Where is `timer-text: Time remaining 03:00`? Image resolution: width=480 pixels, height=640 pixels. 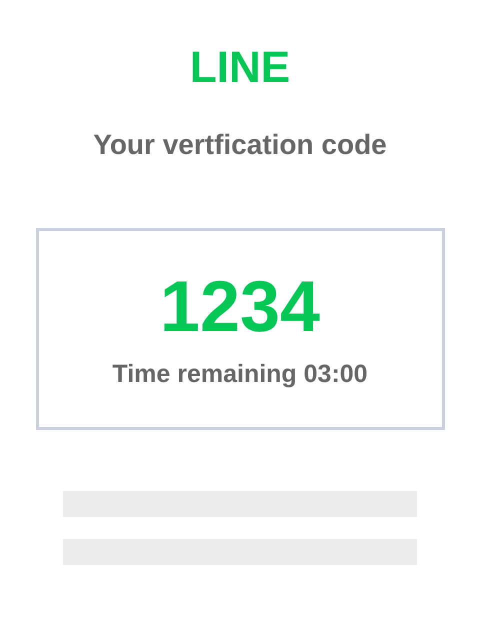 timer-text: Time remaining 03:00 is located at coordinates (240, 374).